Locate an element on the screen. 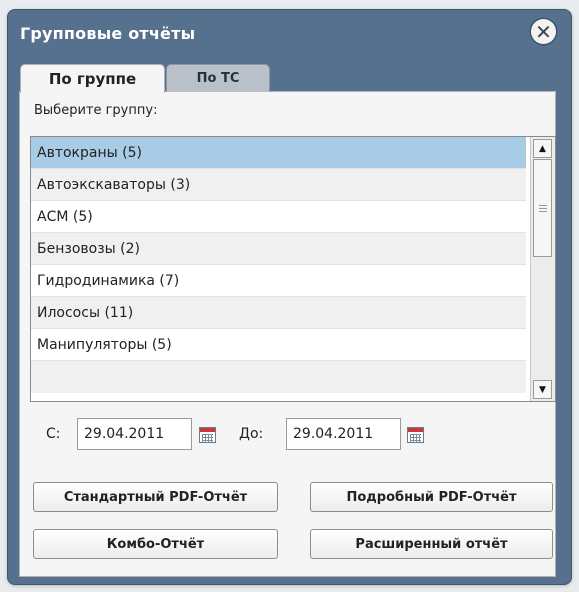  list-item: Автоэкскаваторы (3) is located at coordinates (278, 185).